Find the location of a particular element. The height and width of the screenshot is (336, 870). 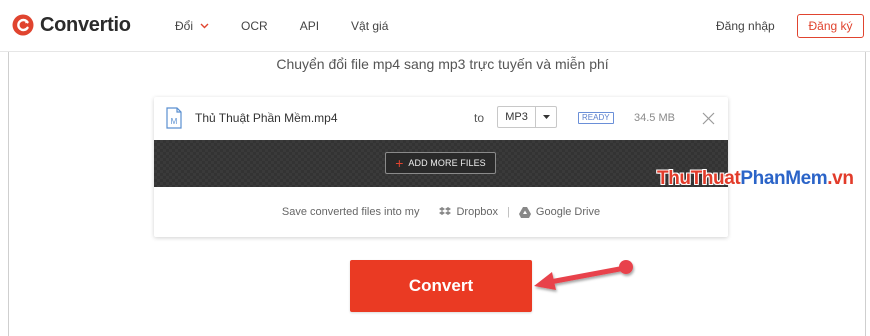

convert-button: Convert is located at coordinates (441, 286).